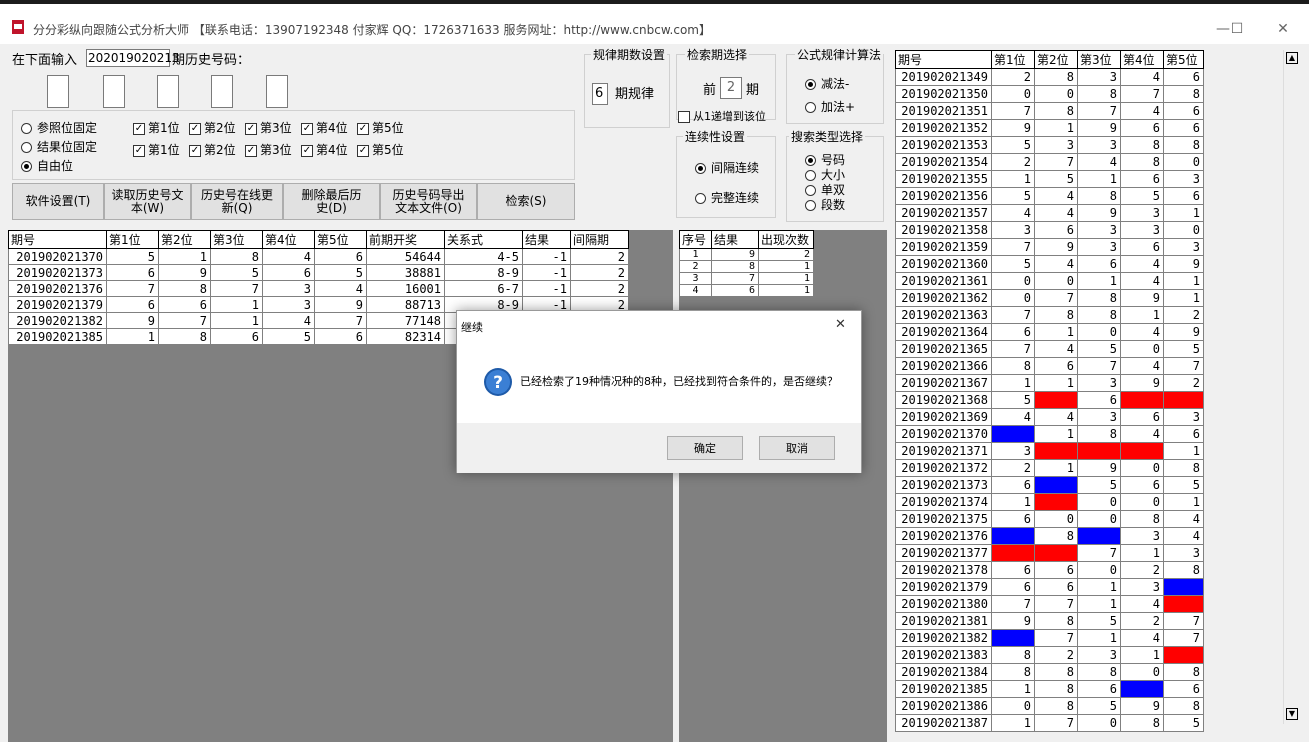  What do you see at coordinates (380, 127) in the screenshot?
I see `ref-checkbox-5: ✓ 第5位` at bounding box center [380, 127].